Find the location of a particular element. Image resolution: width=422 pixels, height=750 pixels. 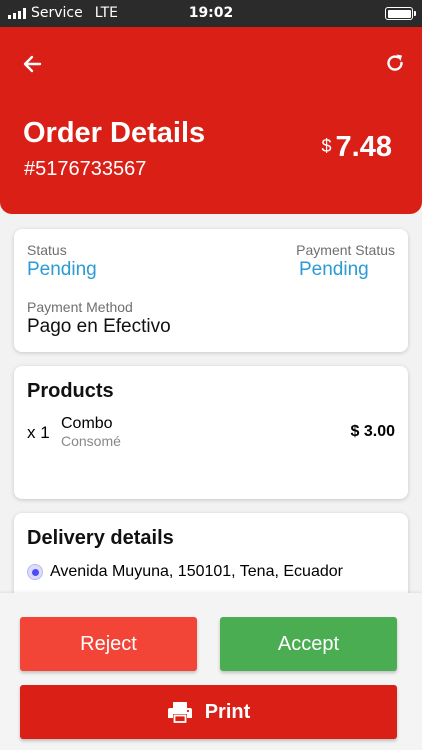

item-variant: Consomé is located at coordinates (91, 441).